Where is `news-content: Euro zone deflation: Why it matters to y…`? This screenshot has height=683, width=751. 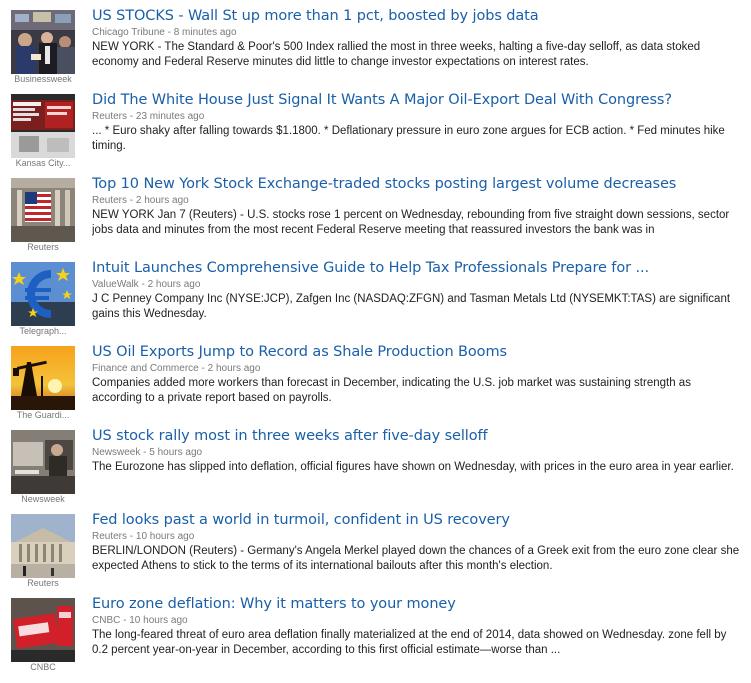
news-content: Euro zone deflation: Why it matters to y… is located at coordinates (417, 626).